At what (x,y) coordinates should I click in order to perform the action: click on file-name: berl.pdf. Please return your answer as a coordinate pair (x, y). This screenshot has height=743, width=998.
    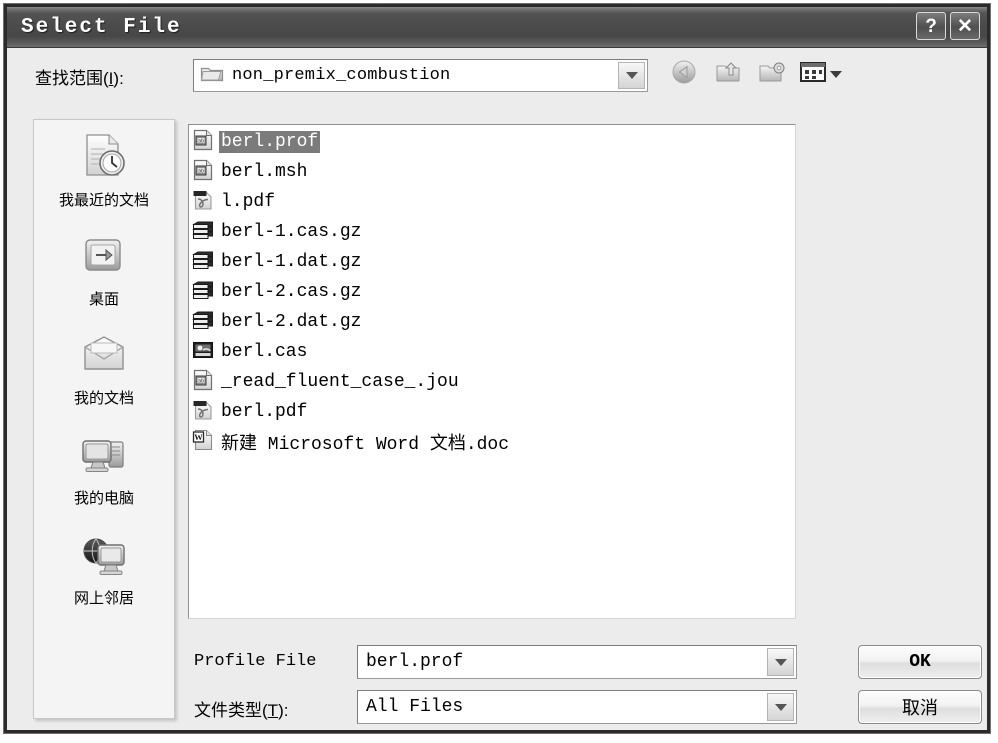
    Looking at the image, I should click on (264, 412).